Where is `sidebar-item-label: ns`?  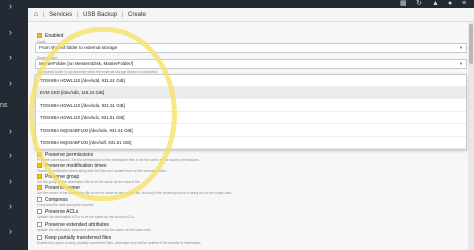 sidebar-item-label: ns is located at coordinates (3, 105).